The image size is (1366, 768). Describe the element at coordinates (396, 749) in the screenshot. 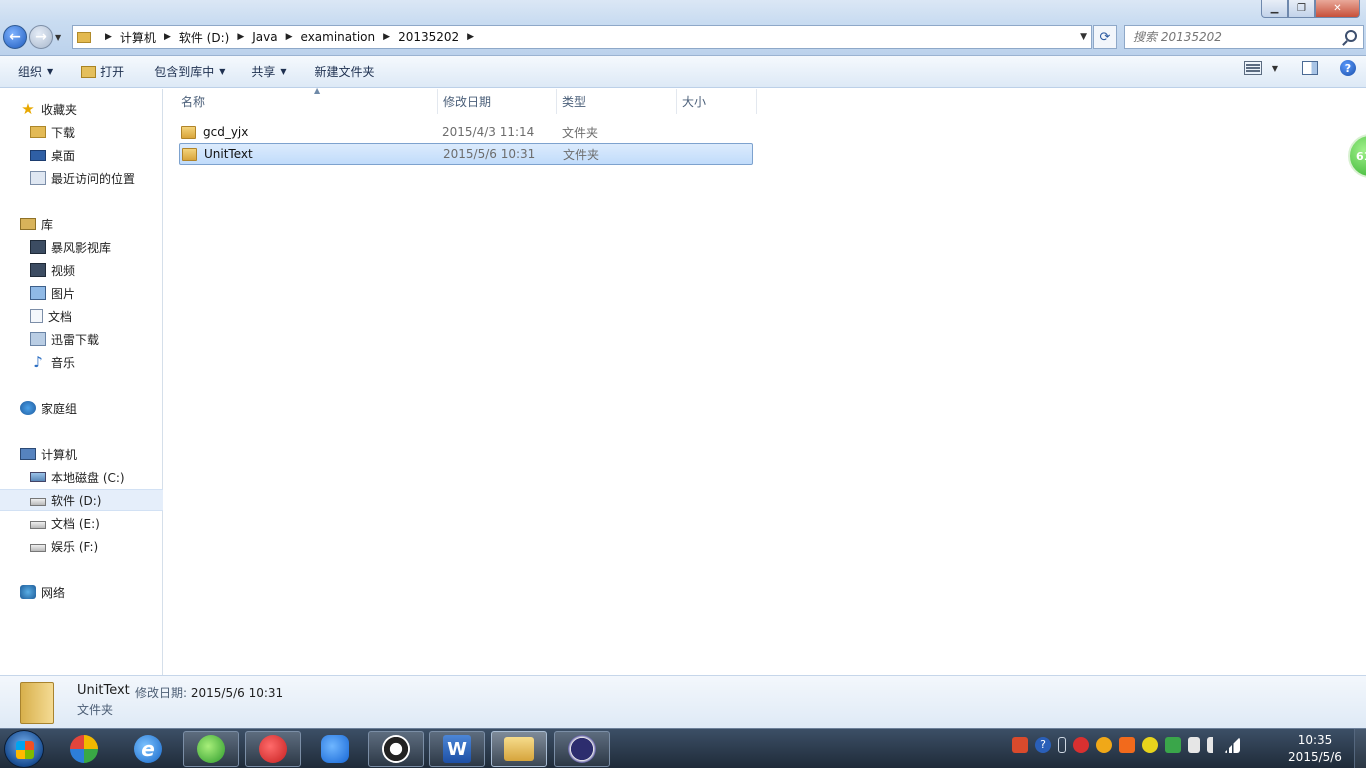

I see `taskbar-app-badge` at that location.